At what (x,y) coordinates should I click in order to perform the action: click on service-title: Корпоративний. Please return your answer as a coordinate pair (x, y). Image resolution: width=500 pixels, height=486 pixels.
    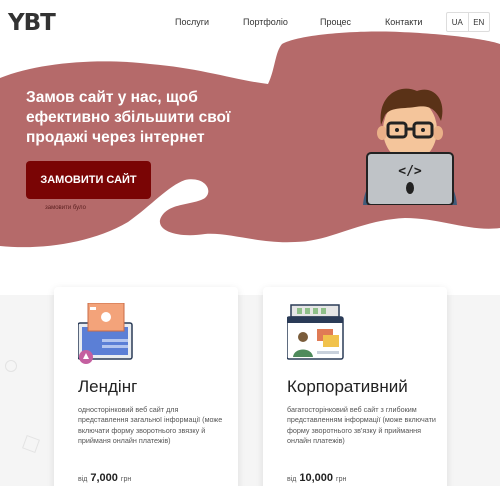
    Looking at the image, I should click on (347, 386).